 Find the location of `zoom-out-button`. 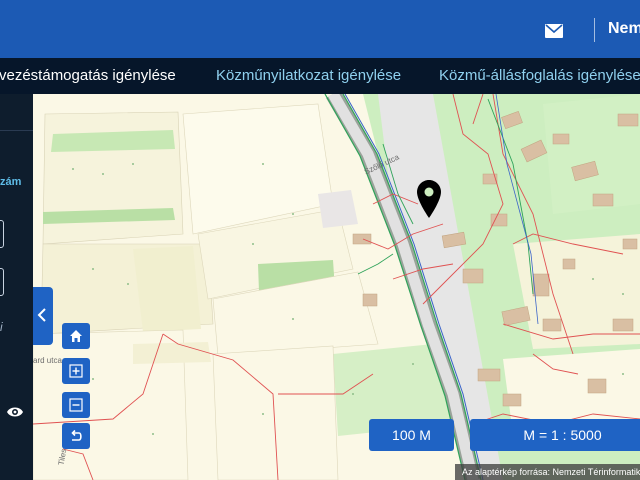

zoom-out-button is located at coordinates (76, 405).